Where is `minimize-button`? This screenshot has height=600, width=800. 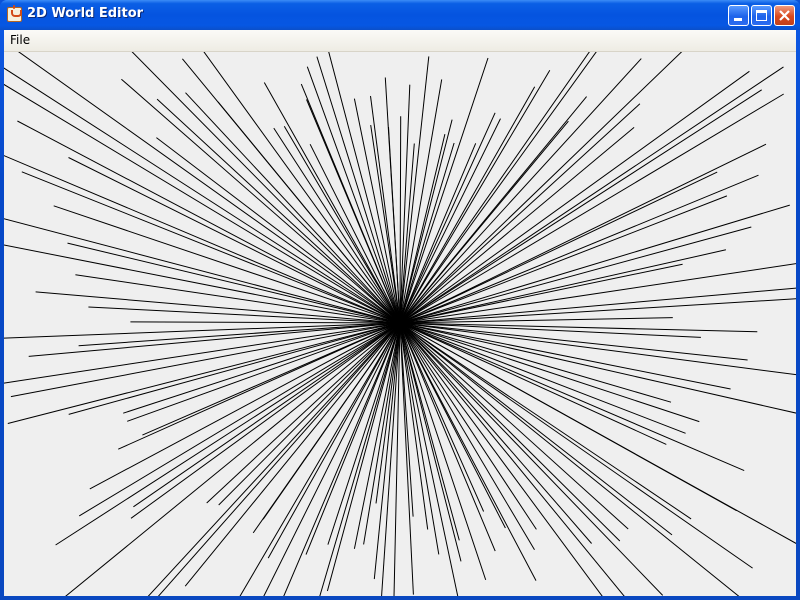 minimize-button is located at coordinates (738, 15).